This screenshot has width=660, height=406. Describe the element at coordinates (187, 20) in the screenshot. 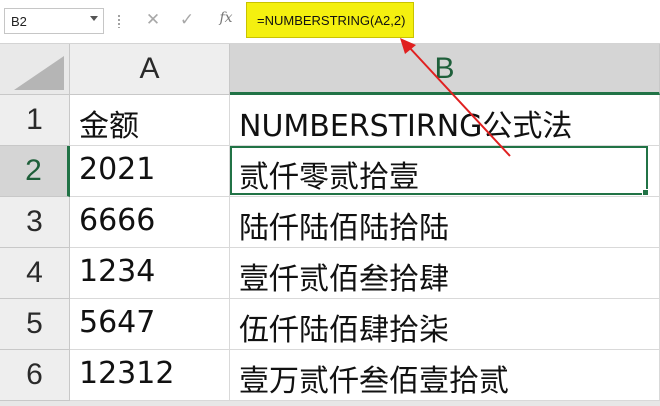

I see `check-icon: ✓` at that location.